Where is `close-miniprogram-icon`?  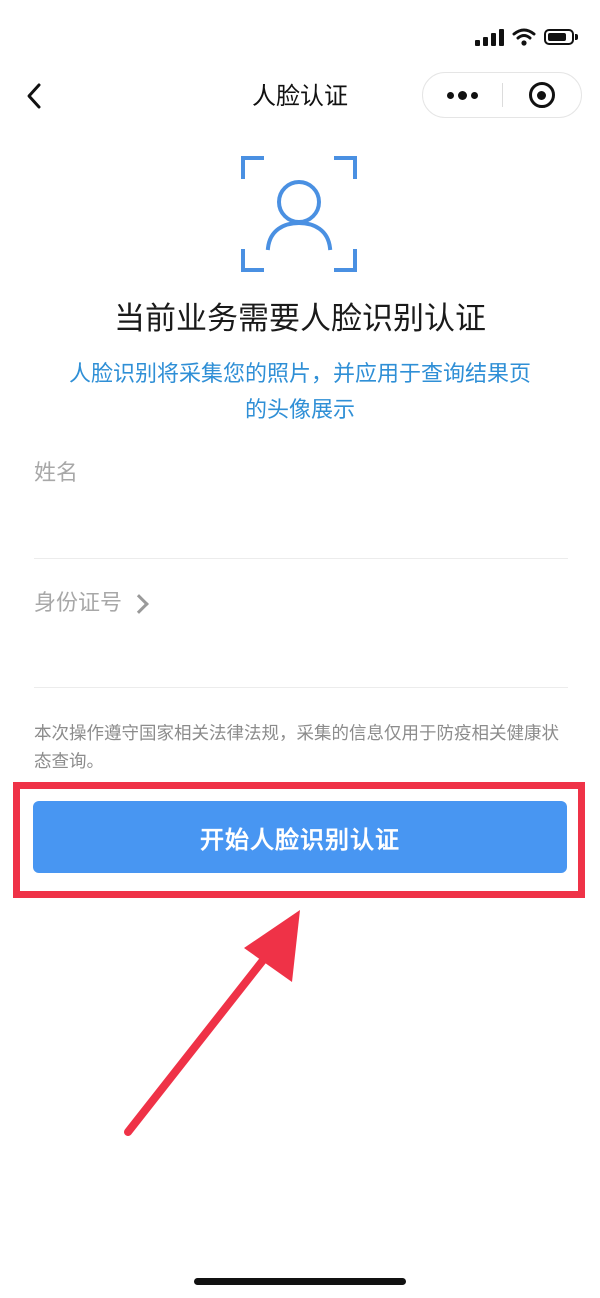 close-miniprogram-icon is located at coordinates (541, 95).